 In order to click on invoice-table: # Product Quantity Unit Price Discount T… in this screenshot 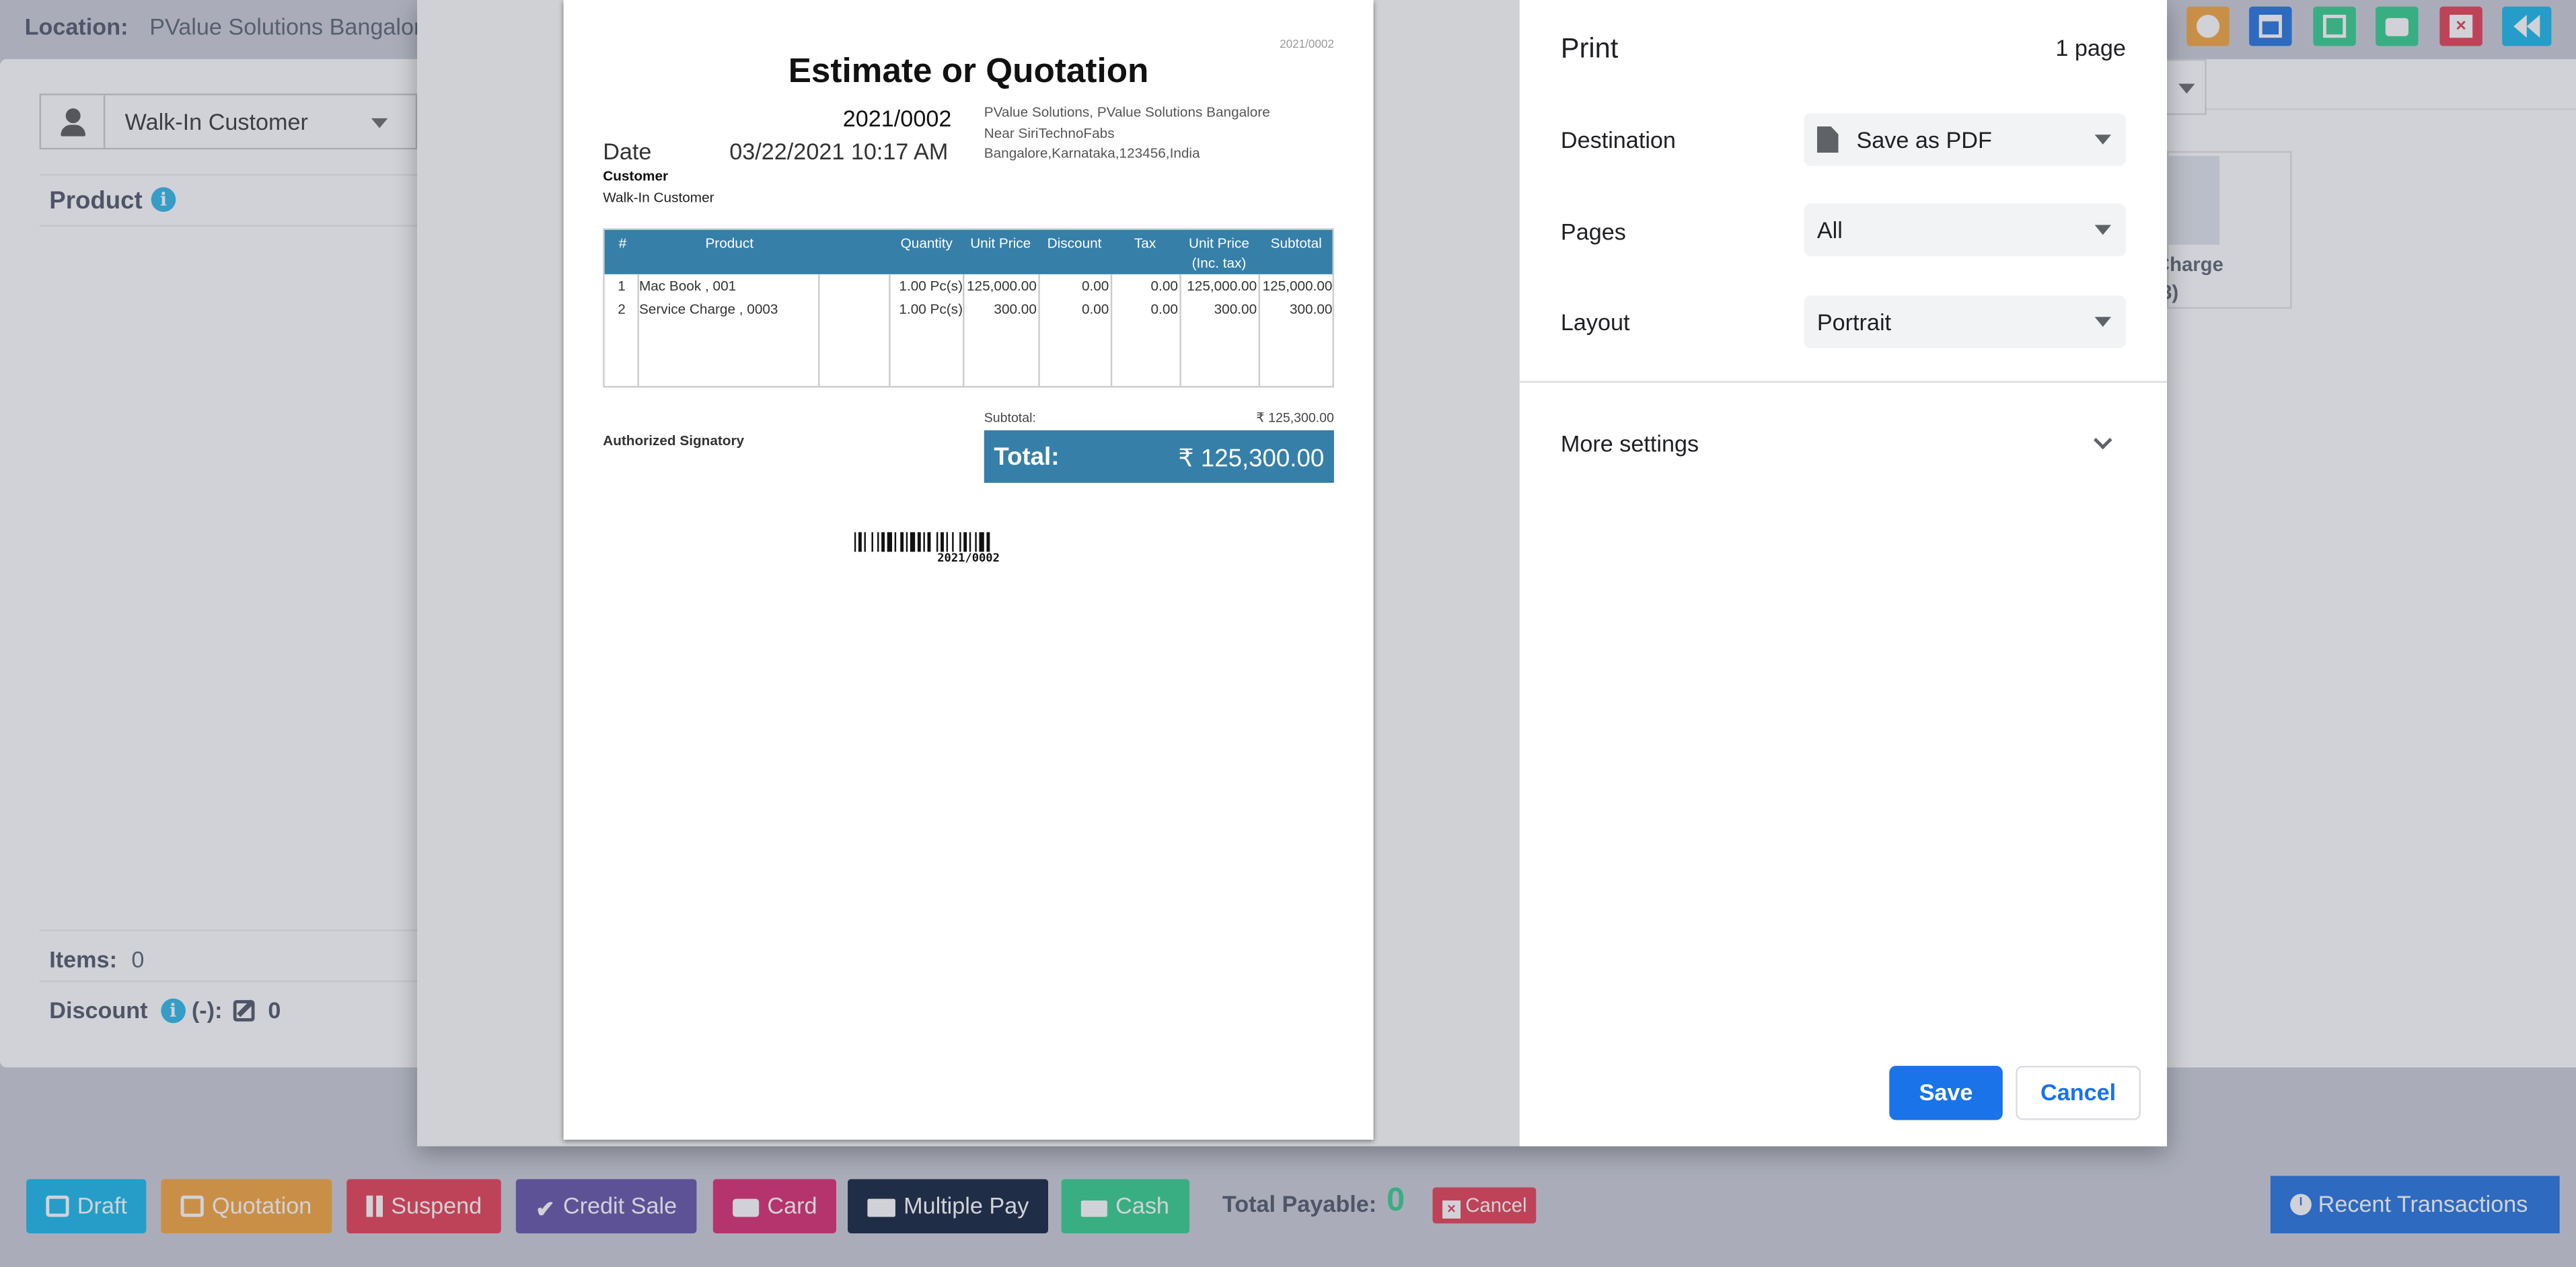, I will do `click(968, 308)`.